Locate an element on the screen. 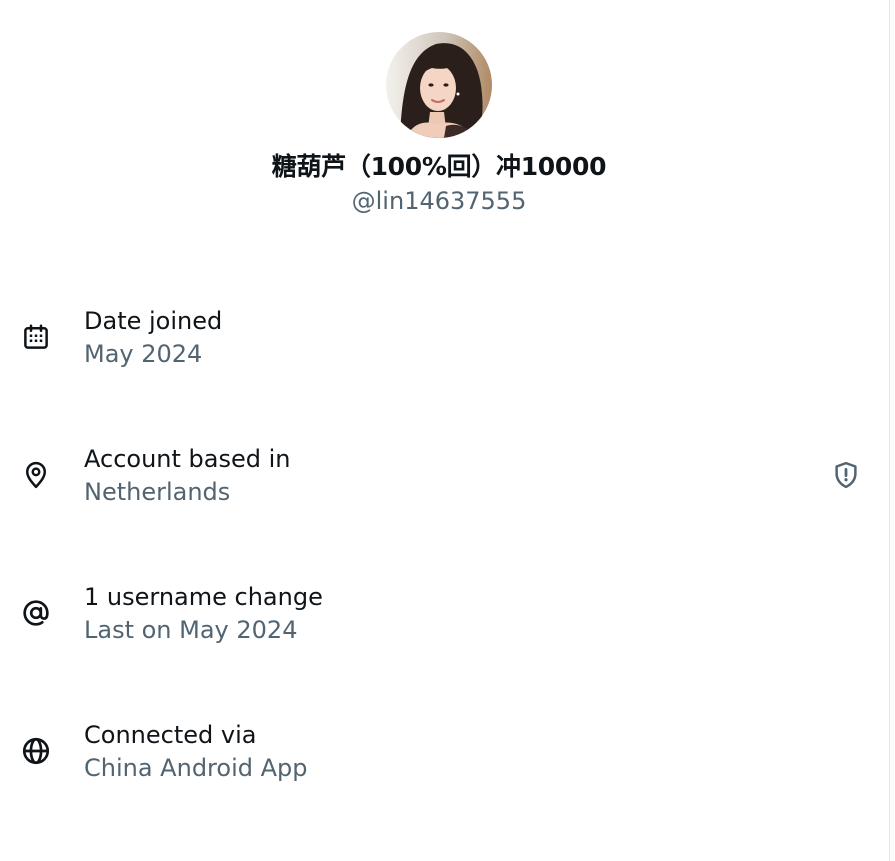  date-joined-label: Date joined is located at coordinates (153, 321).